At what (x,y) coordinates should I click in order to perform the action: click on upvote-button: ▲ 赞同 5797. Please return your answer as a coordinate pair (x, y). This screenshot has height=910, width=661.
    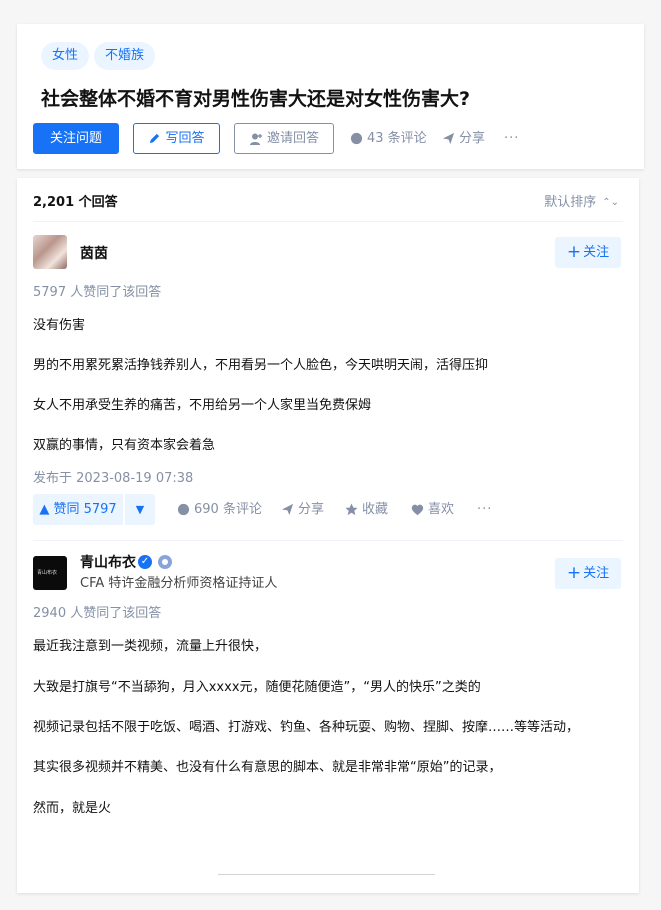
    Looking at the image, I should click on (78, 509).